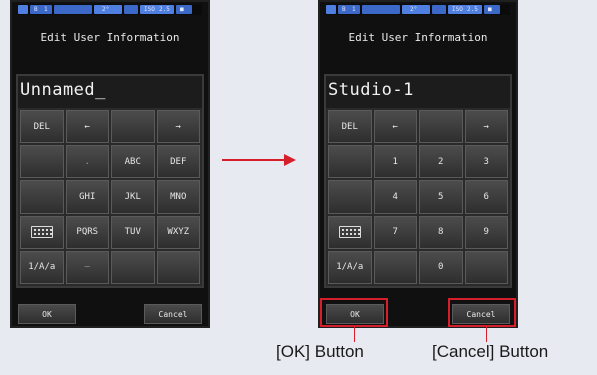  What do you see at coordinates (486, 334) in the screenshot?
I see `cancel-callout-line` at bounding box center [486, 334].